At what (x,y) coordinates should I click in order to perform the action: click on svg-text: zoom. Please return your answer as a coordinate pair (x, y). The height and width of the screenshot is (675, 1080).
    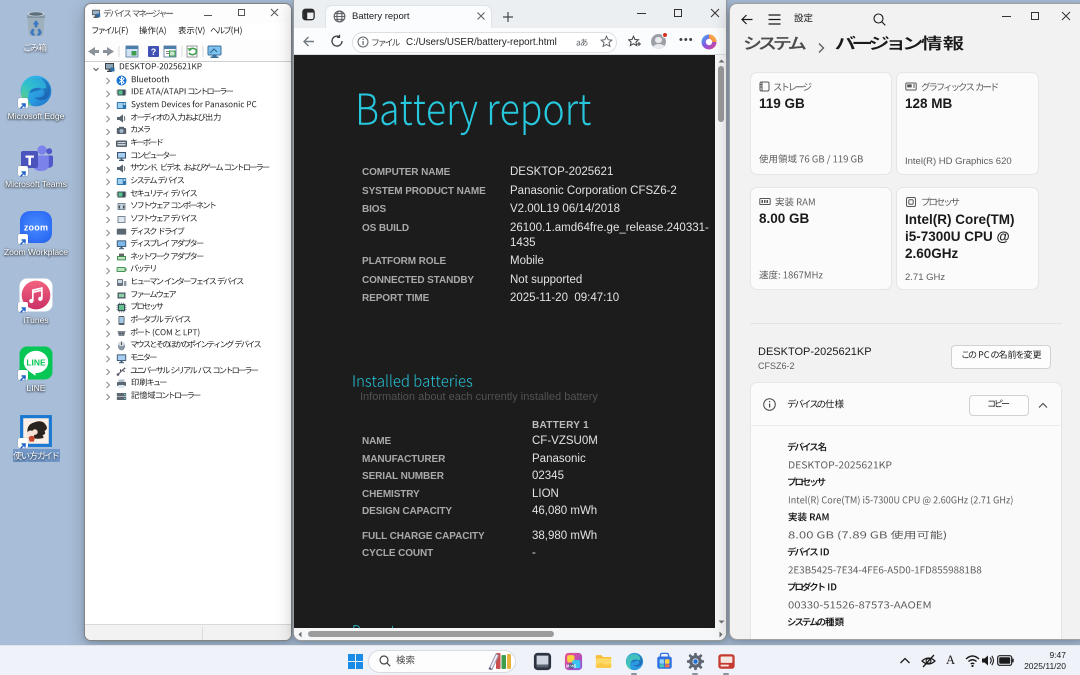
    Looking at the image, I should click on (36, 228).